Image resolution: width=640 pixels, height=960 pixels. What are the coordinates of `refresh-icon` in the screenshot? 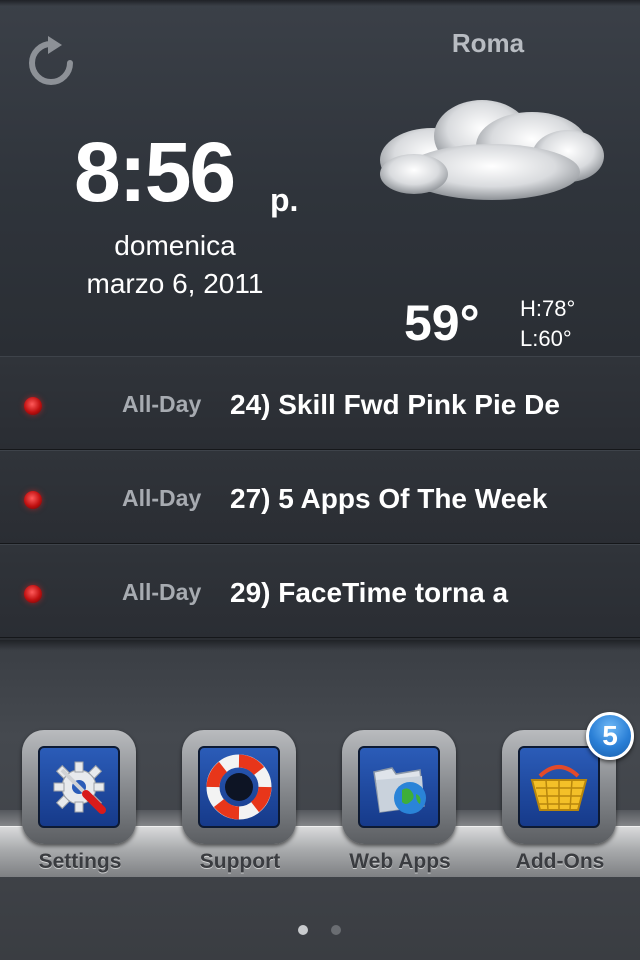 It's located at (51, 63).